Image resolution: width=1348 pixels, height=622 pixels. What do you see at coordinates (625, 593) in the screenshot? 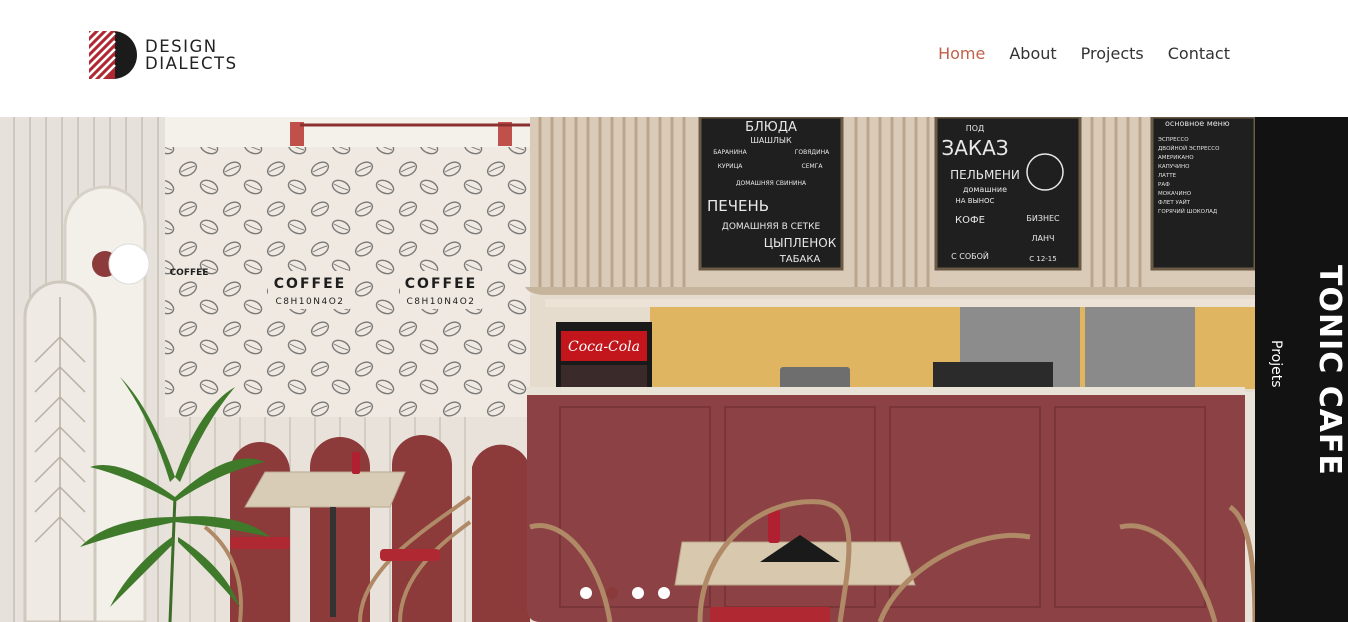
I see `slider-dots` at bounding box center [625, 593].